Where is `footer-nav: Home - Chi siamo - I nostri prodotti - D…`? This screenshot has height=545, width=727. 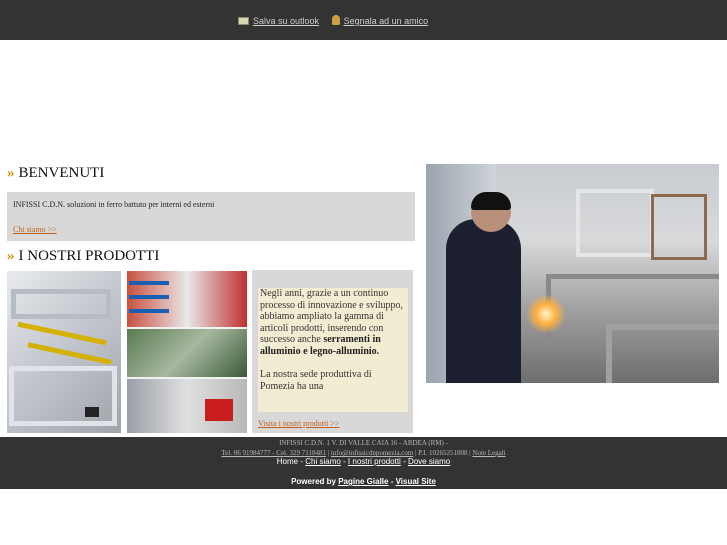
footer-nav: Home - Chi siamo - I nostri prodotti - D… is located at coordinates (363, 461).